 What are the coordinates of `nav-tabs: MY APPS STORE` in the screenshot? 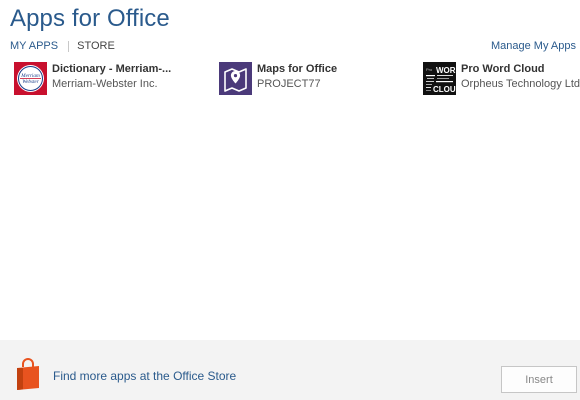 It's located at (62, 46).